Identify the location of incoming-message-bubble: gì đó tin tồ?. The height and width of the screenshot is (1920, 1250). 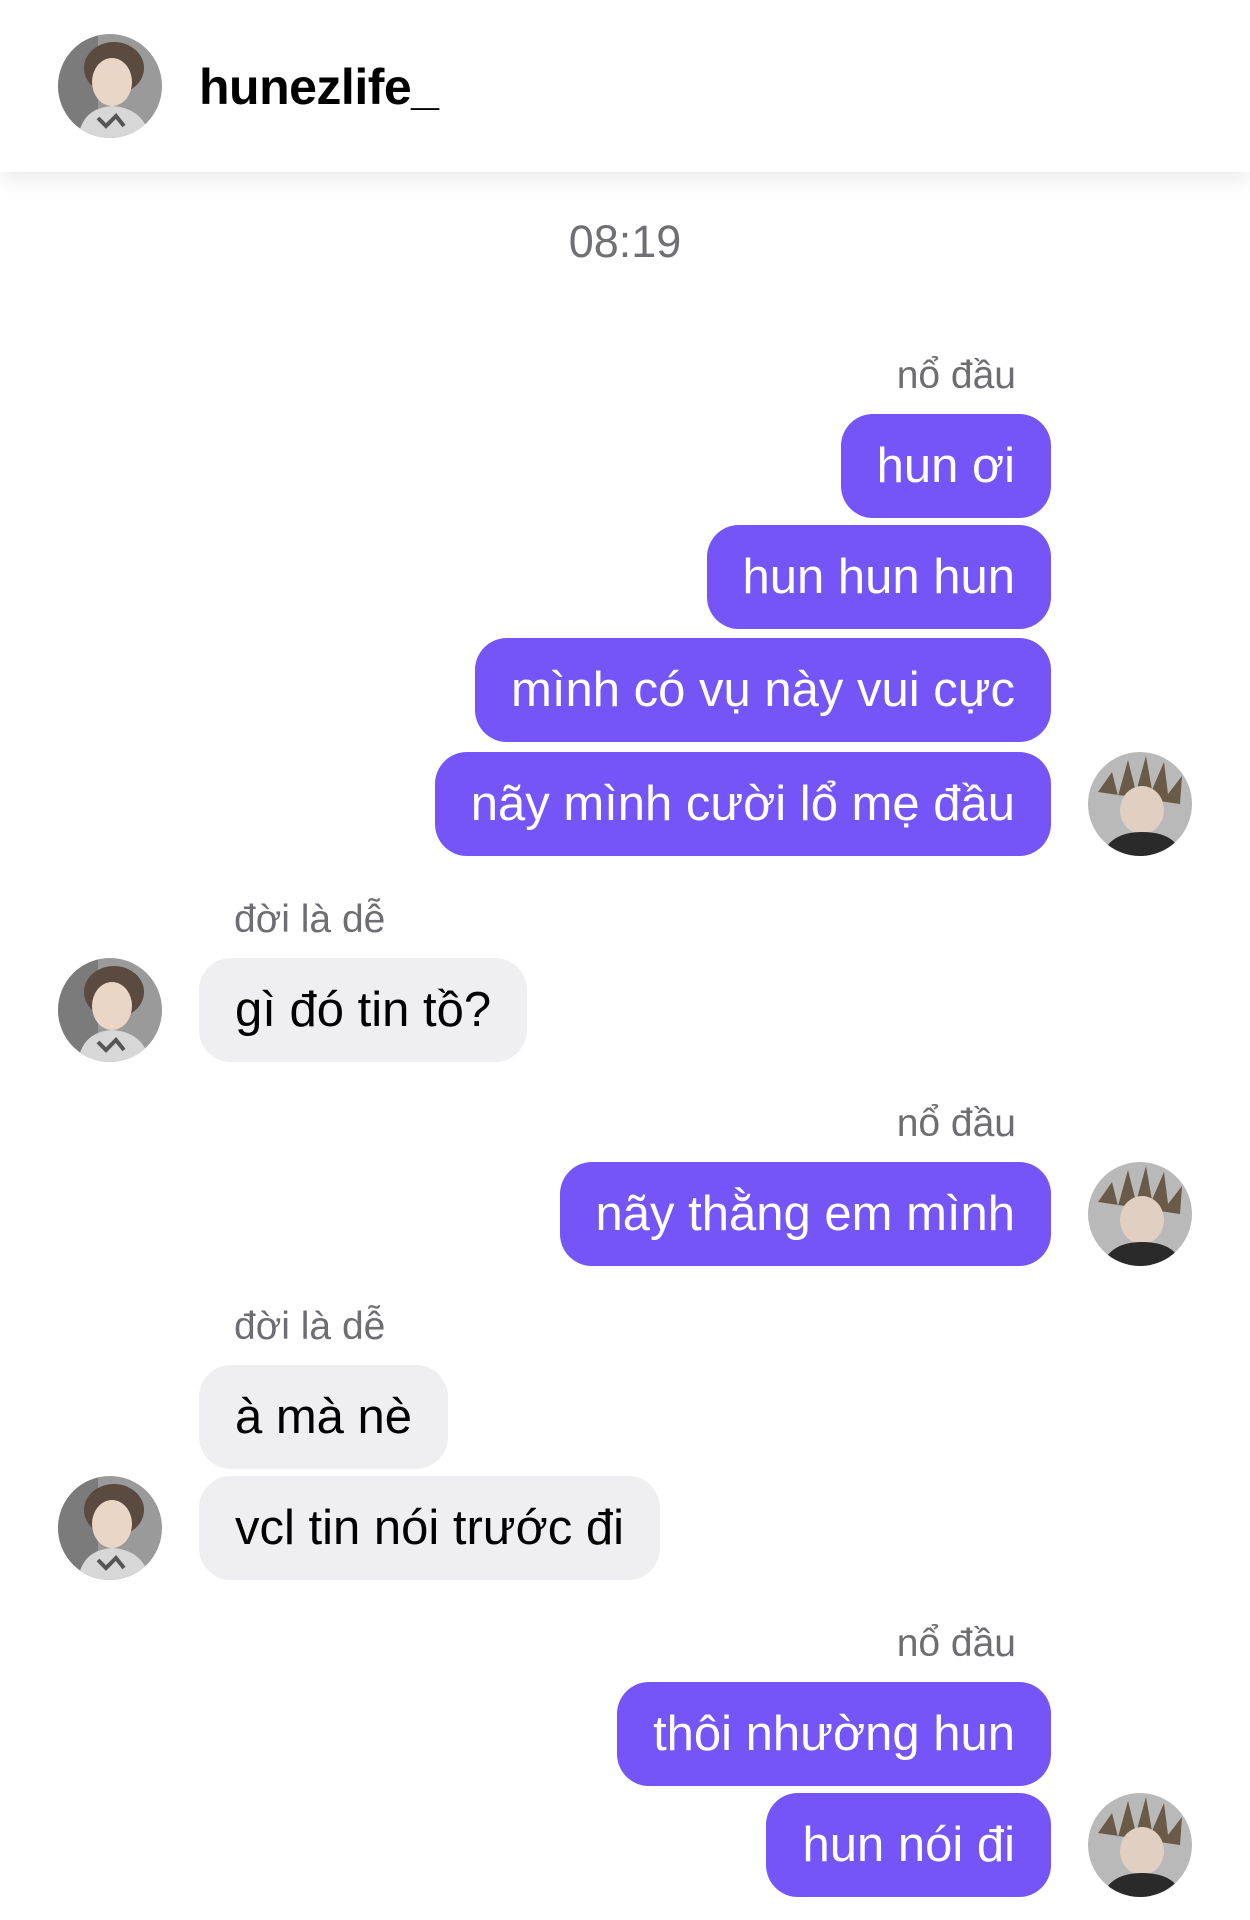
(363, 1010).